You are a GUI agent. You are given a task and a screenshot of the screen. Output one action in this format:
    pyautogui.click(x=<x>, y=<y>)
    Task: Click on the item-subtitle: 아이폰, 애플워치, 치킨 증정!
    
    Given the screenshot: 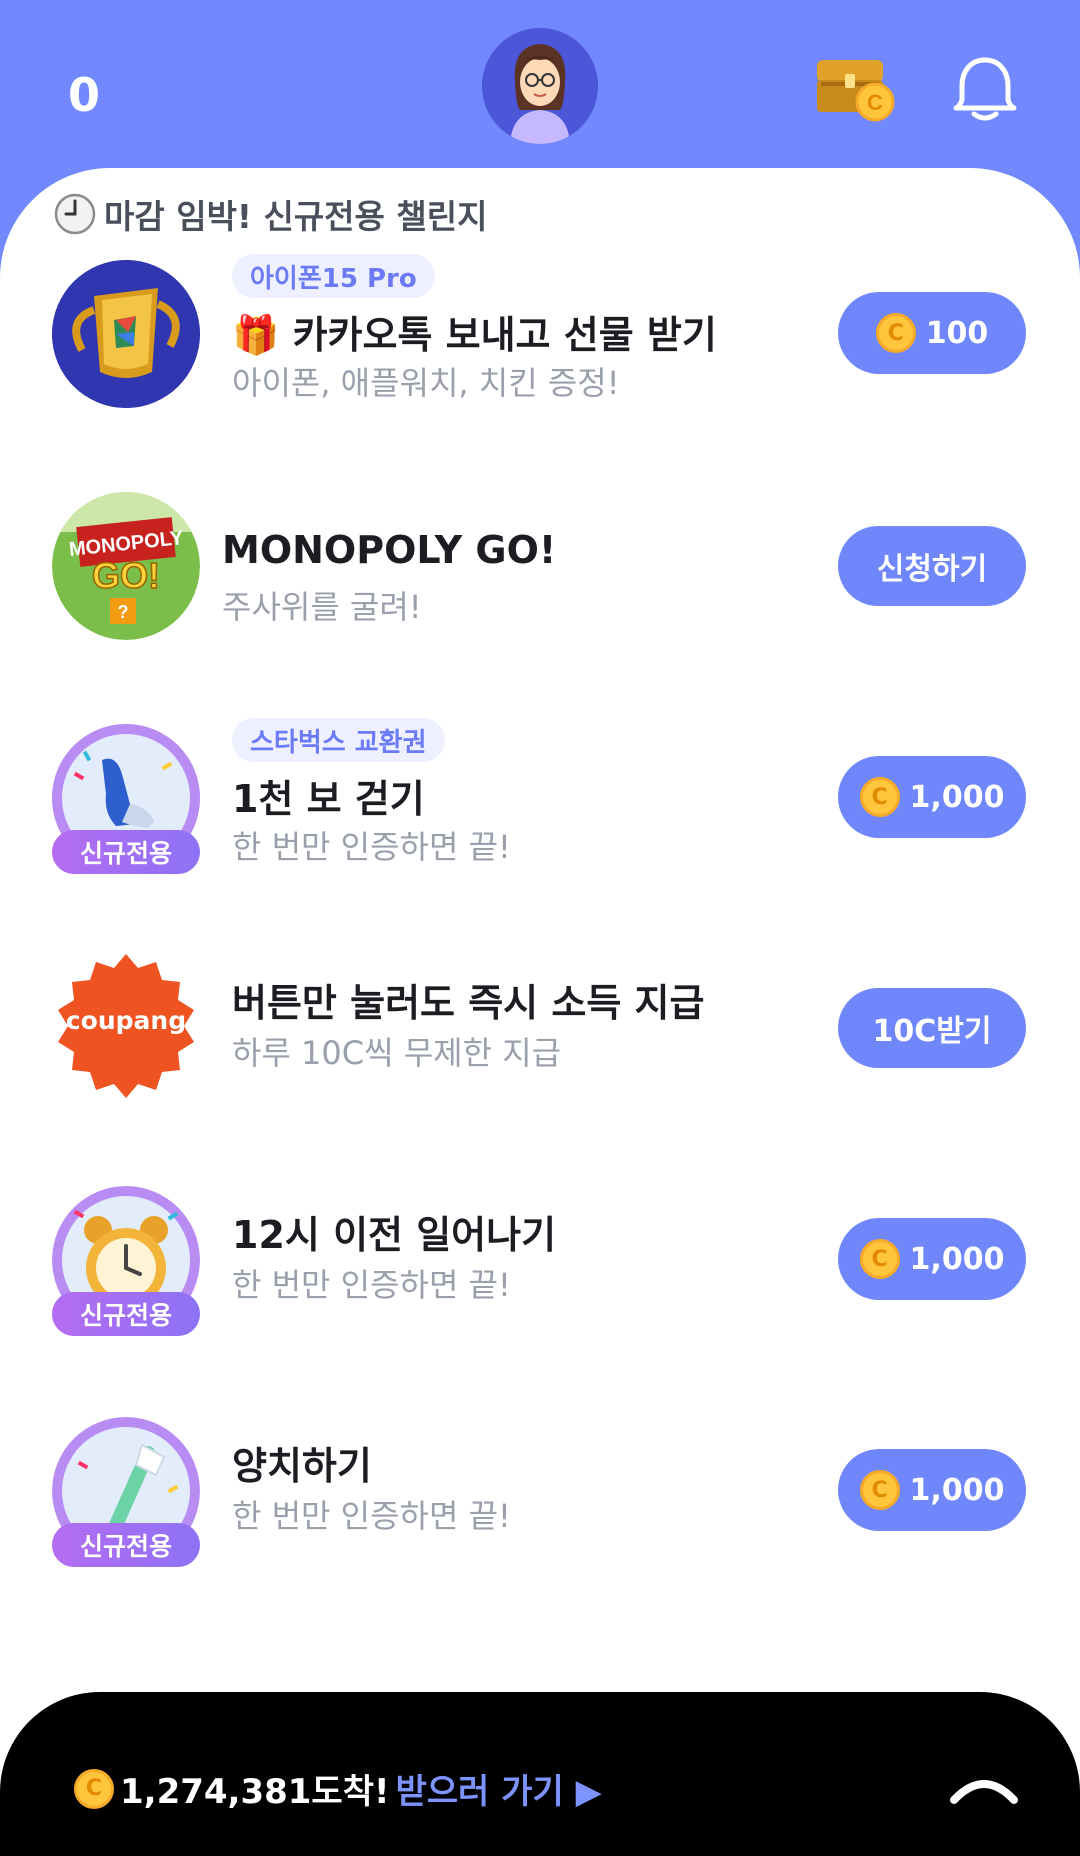 What is the action you would take?
    pyautogui.click(x=426, y=383)
    